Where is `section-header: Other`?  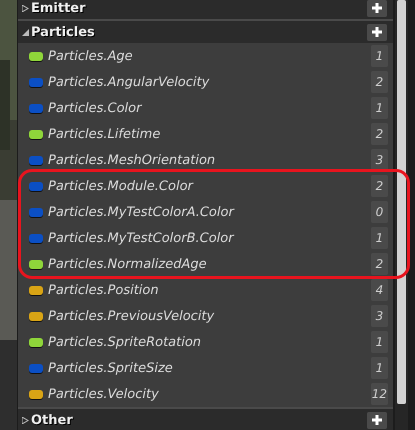
section-header: Other is located at coordinates (205, 418).